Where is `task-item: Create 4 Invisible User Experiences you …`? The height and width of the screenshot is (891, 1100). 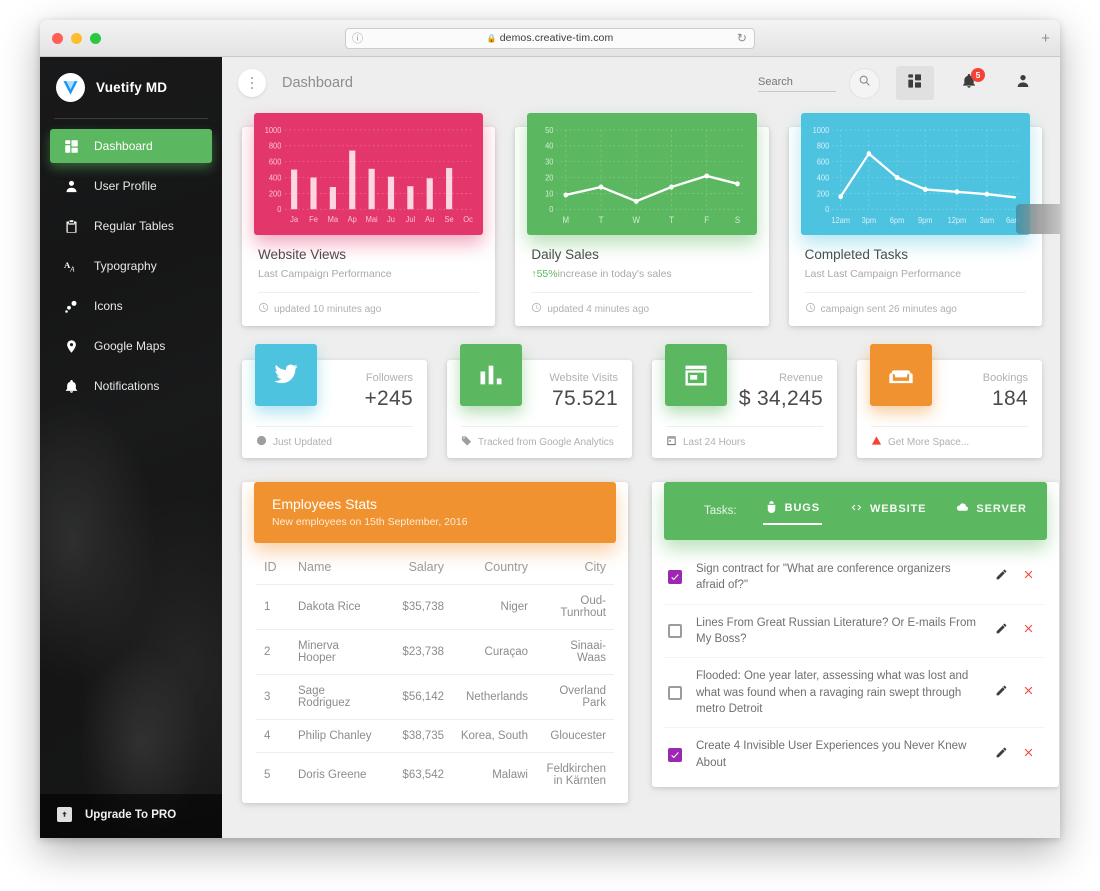 task-item: Create 4 Invisible User Experiences you … is located at coordinates (854, 754).